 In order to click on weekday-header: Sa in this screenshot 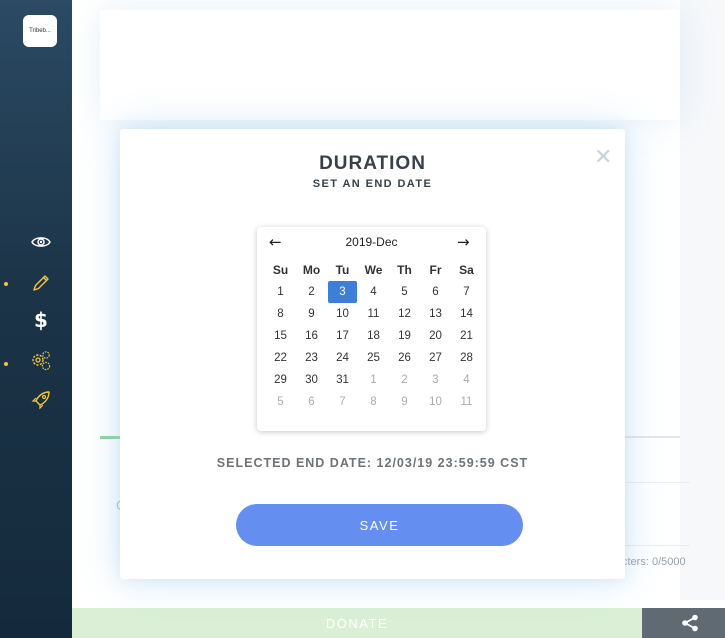, I will do `click(466, 270)`.